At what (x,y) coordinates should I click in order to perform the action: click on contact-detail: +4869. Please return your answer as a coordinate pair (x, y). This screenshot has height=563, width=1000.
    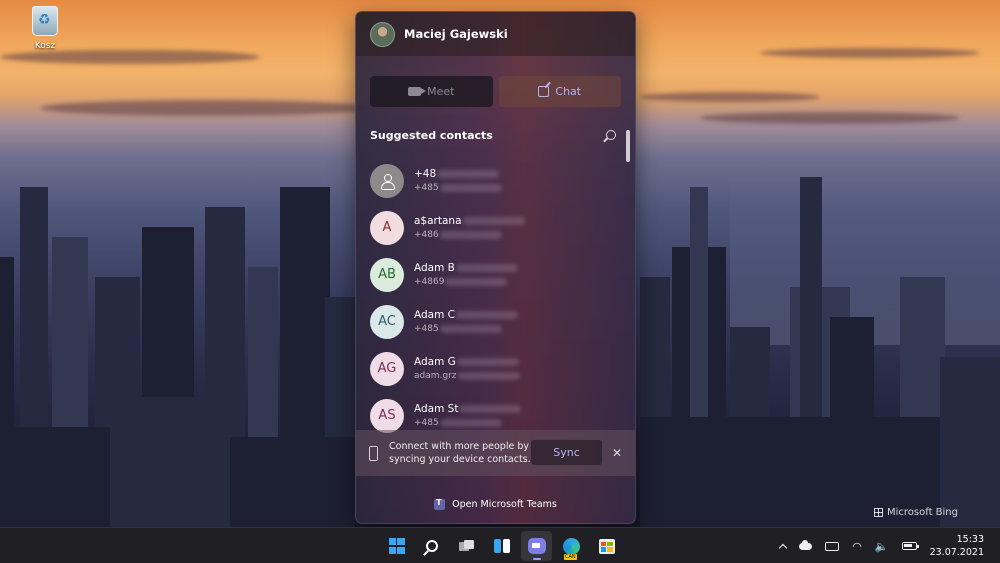
    Looking at the image, I should click on (466, 282).